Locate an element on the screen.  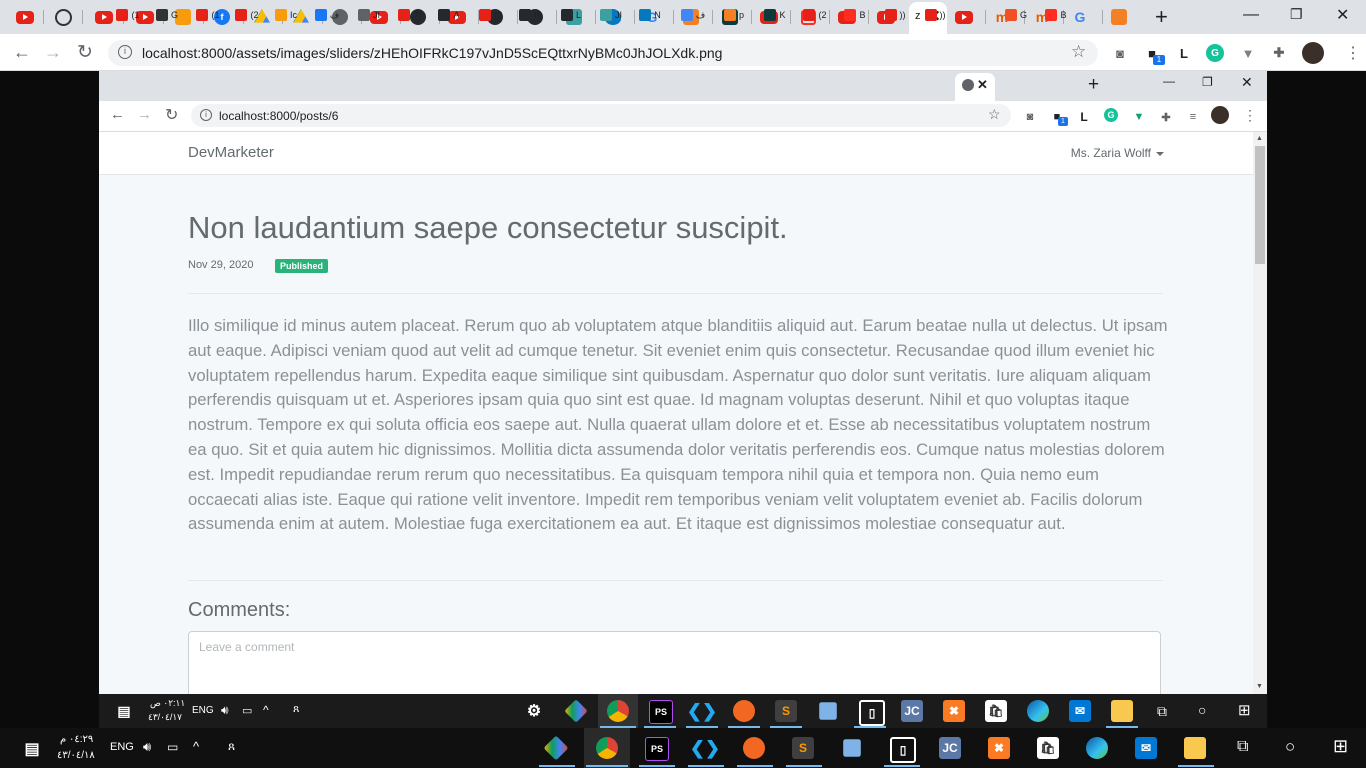
inner-window-close-icon: ✕ is located at coordinates (1247, 82).